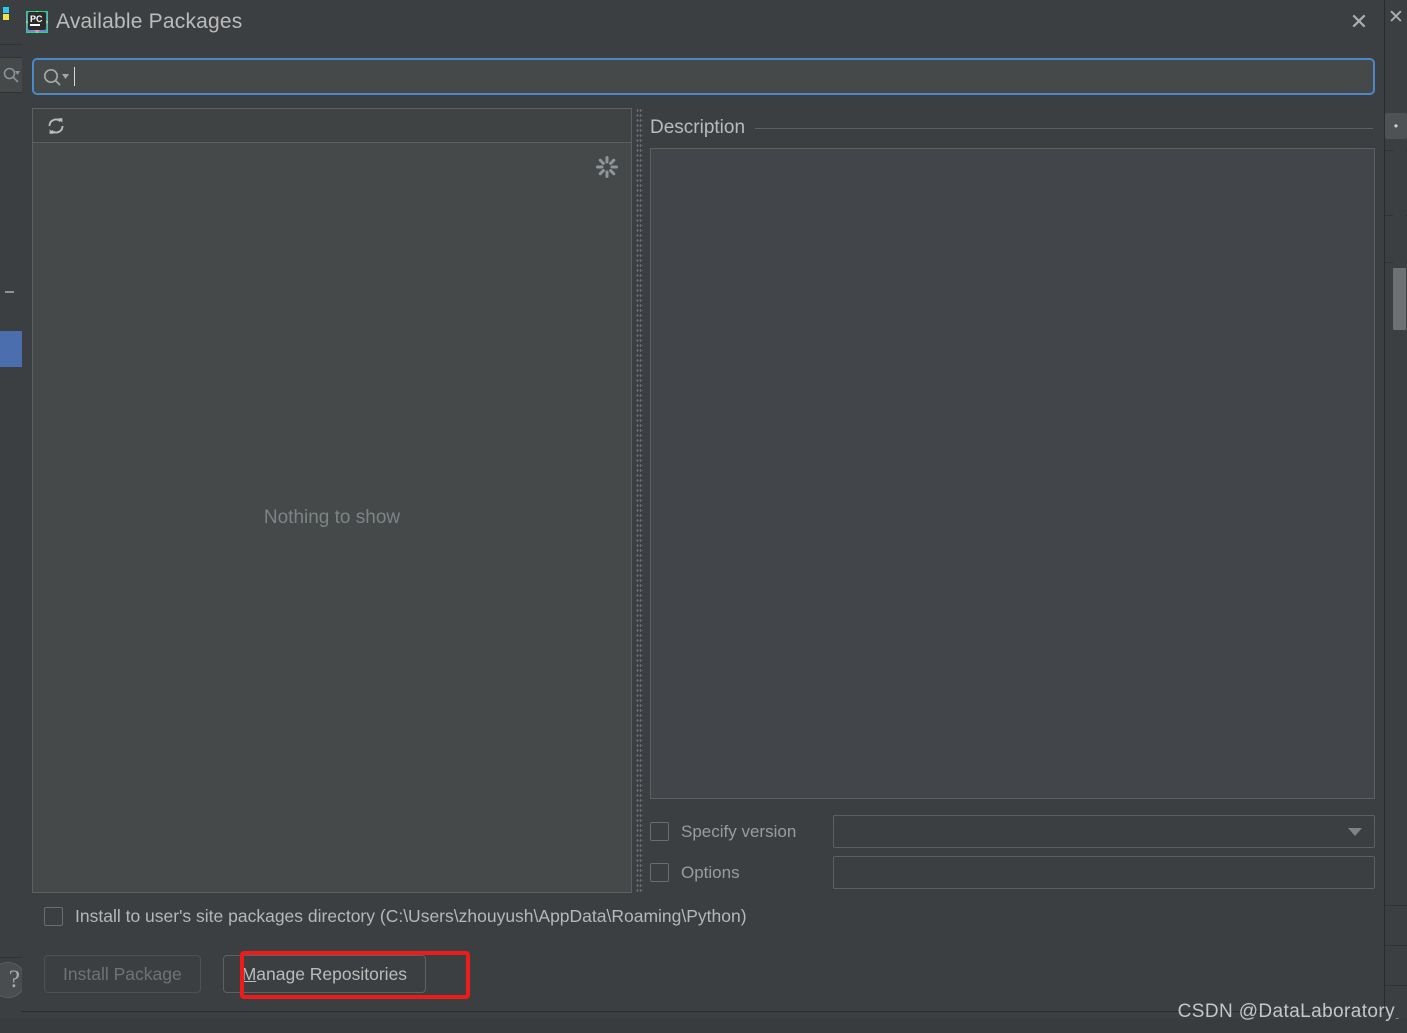  Describe the element at coordinates (11, 349) in the screenshot. I see `background-selected-row` at that location.